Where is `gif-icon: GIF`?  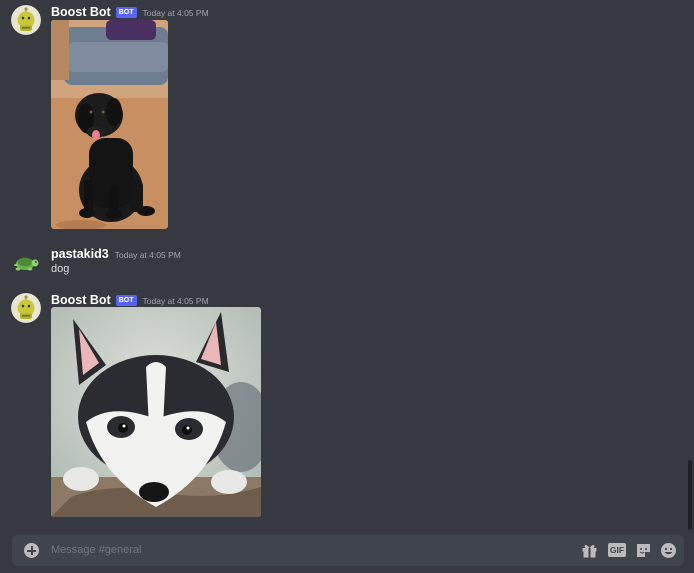 gif-icon: GIF is located at coordinates (617, 550).